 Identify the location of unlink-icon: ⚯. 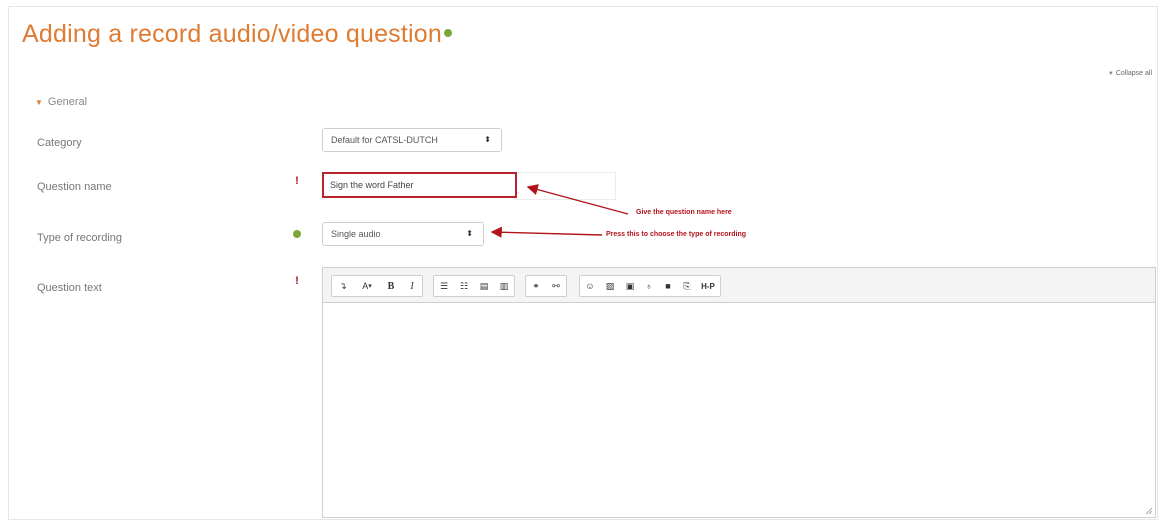
(556, 286).